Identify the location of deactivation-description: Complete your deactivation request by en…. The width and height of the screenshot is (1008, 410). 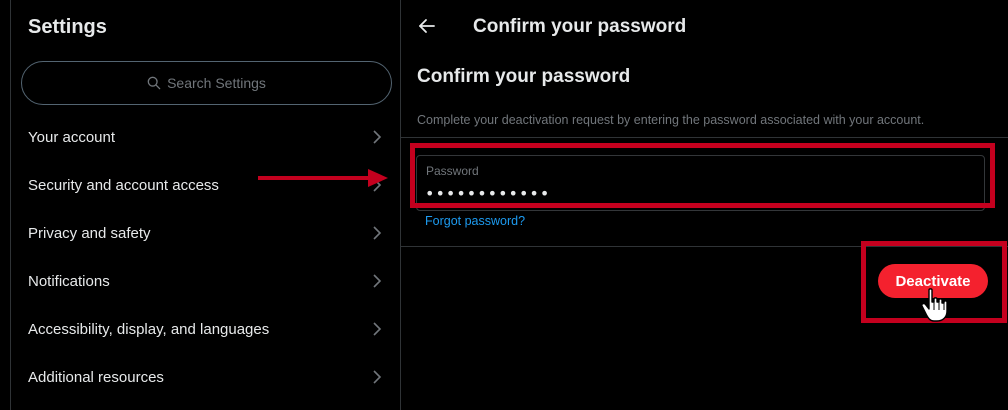
(671, 120).